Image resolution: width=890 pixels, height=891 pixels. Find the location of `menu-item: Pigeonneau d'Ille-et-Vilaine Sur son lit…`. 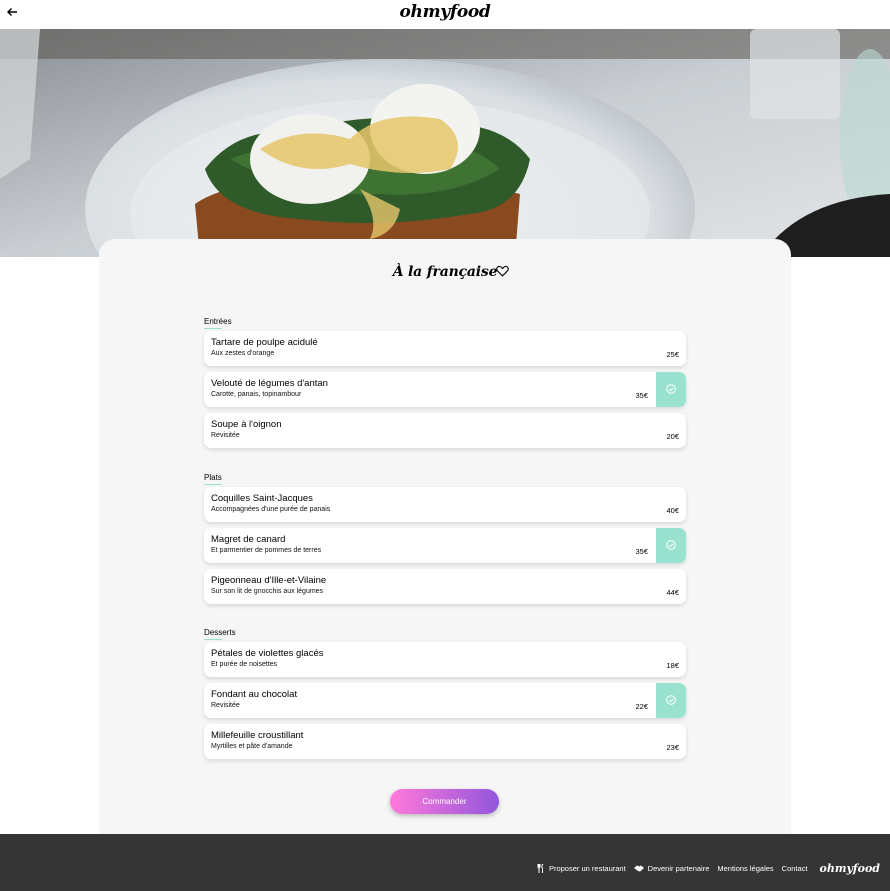

menu-item: Pigeonneau d'Ille-et-Vilaine Sur son lit… is located at coordinates (445, 586).